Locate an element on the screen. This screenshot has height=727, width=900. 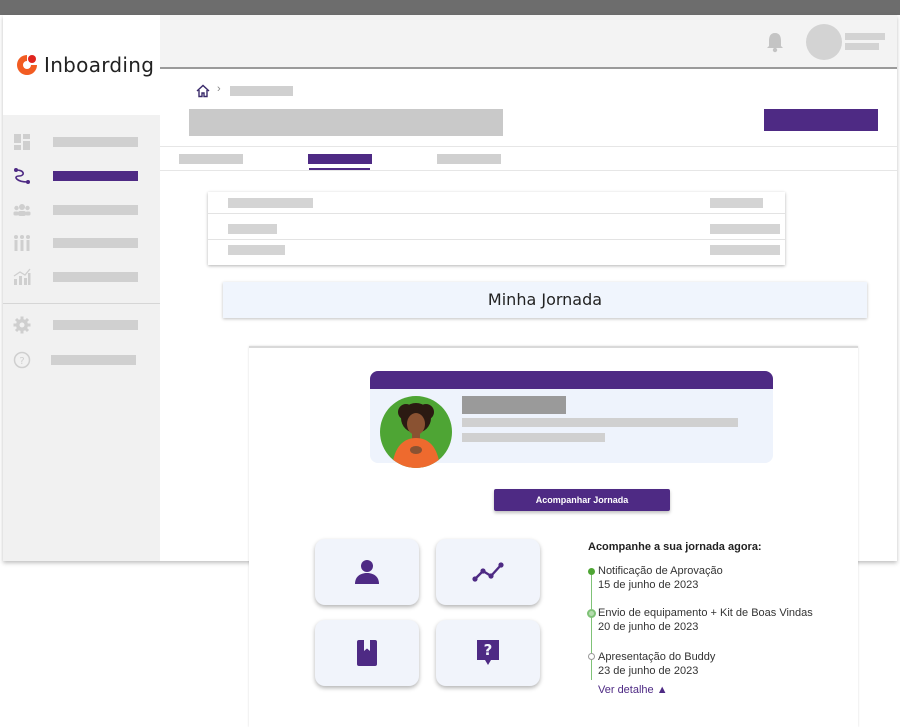
timeline-dot-pending is located at coordinates (591, 656).